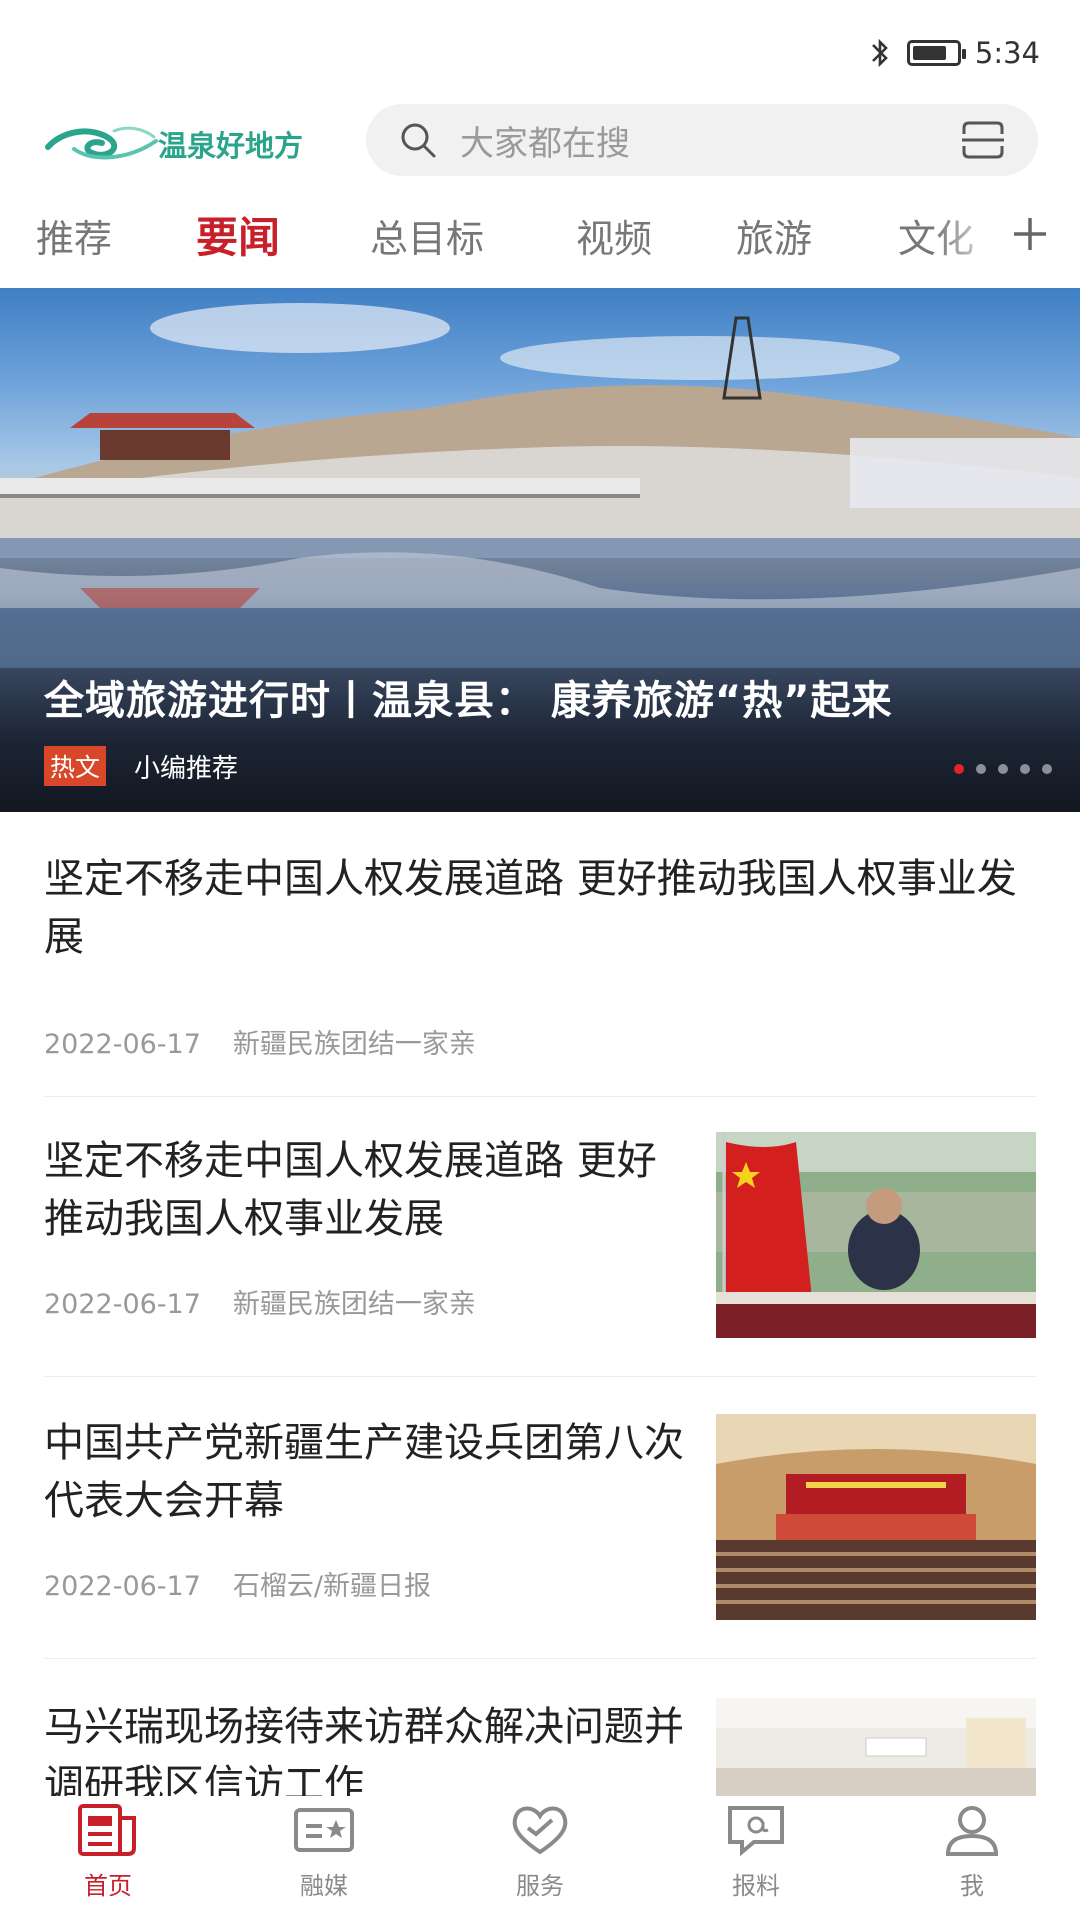 The width and height of the screenshot is (1080, 1920). I want to click on nav-label: 首页, so click(108, 1886).